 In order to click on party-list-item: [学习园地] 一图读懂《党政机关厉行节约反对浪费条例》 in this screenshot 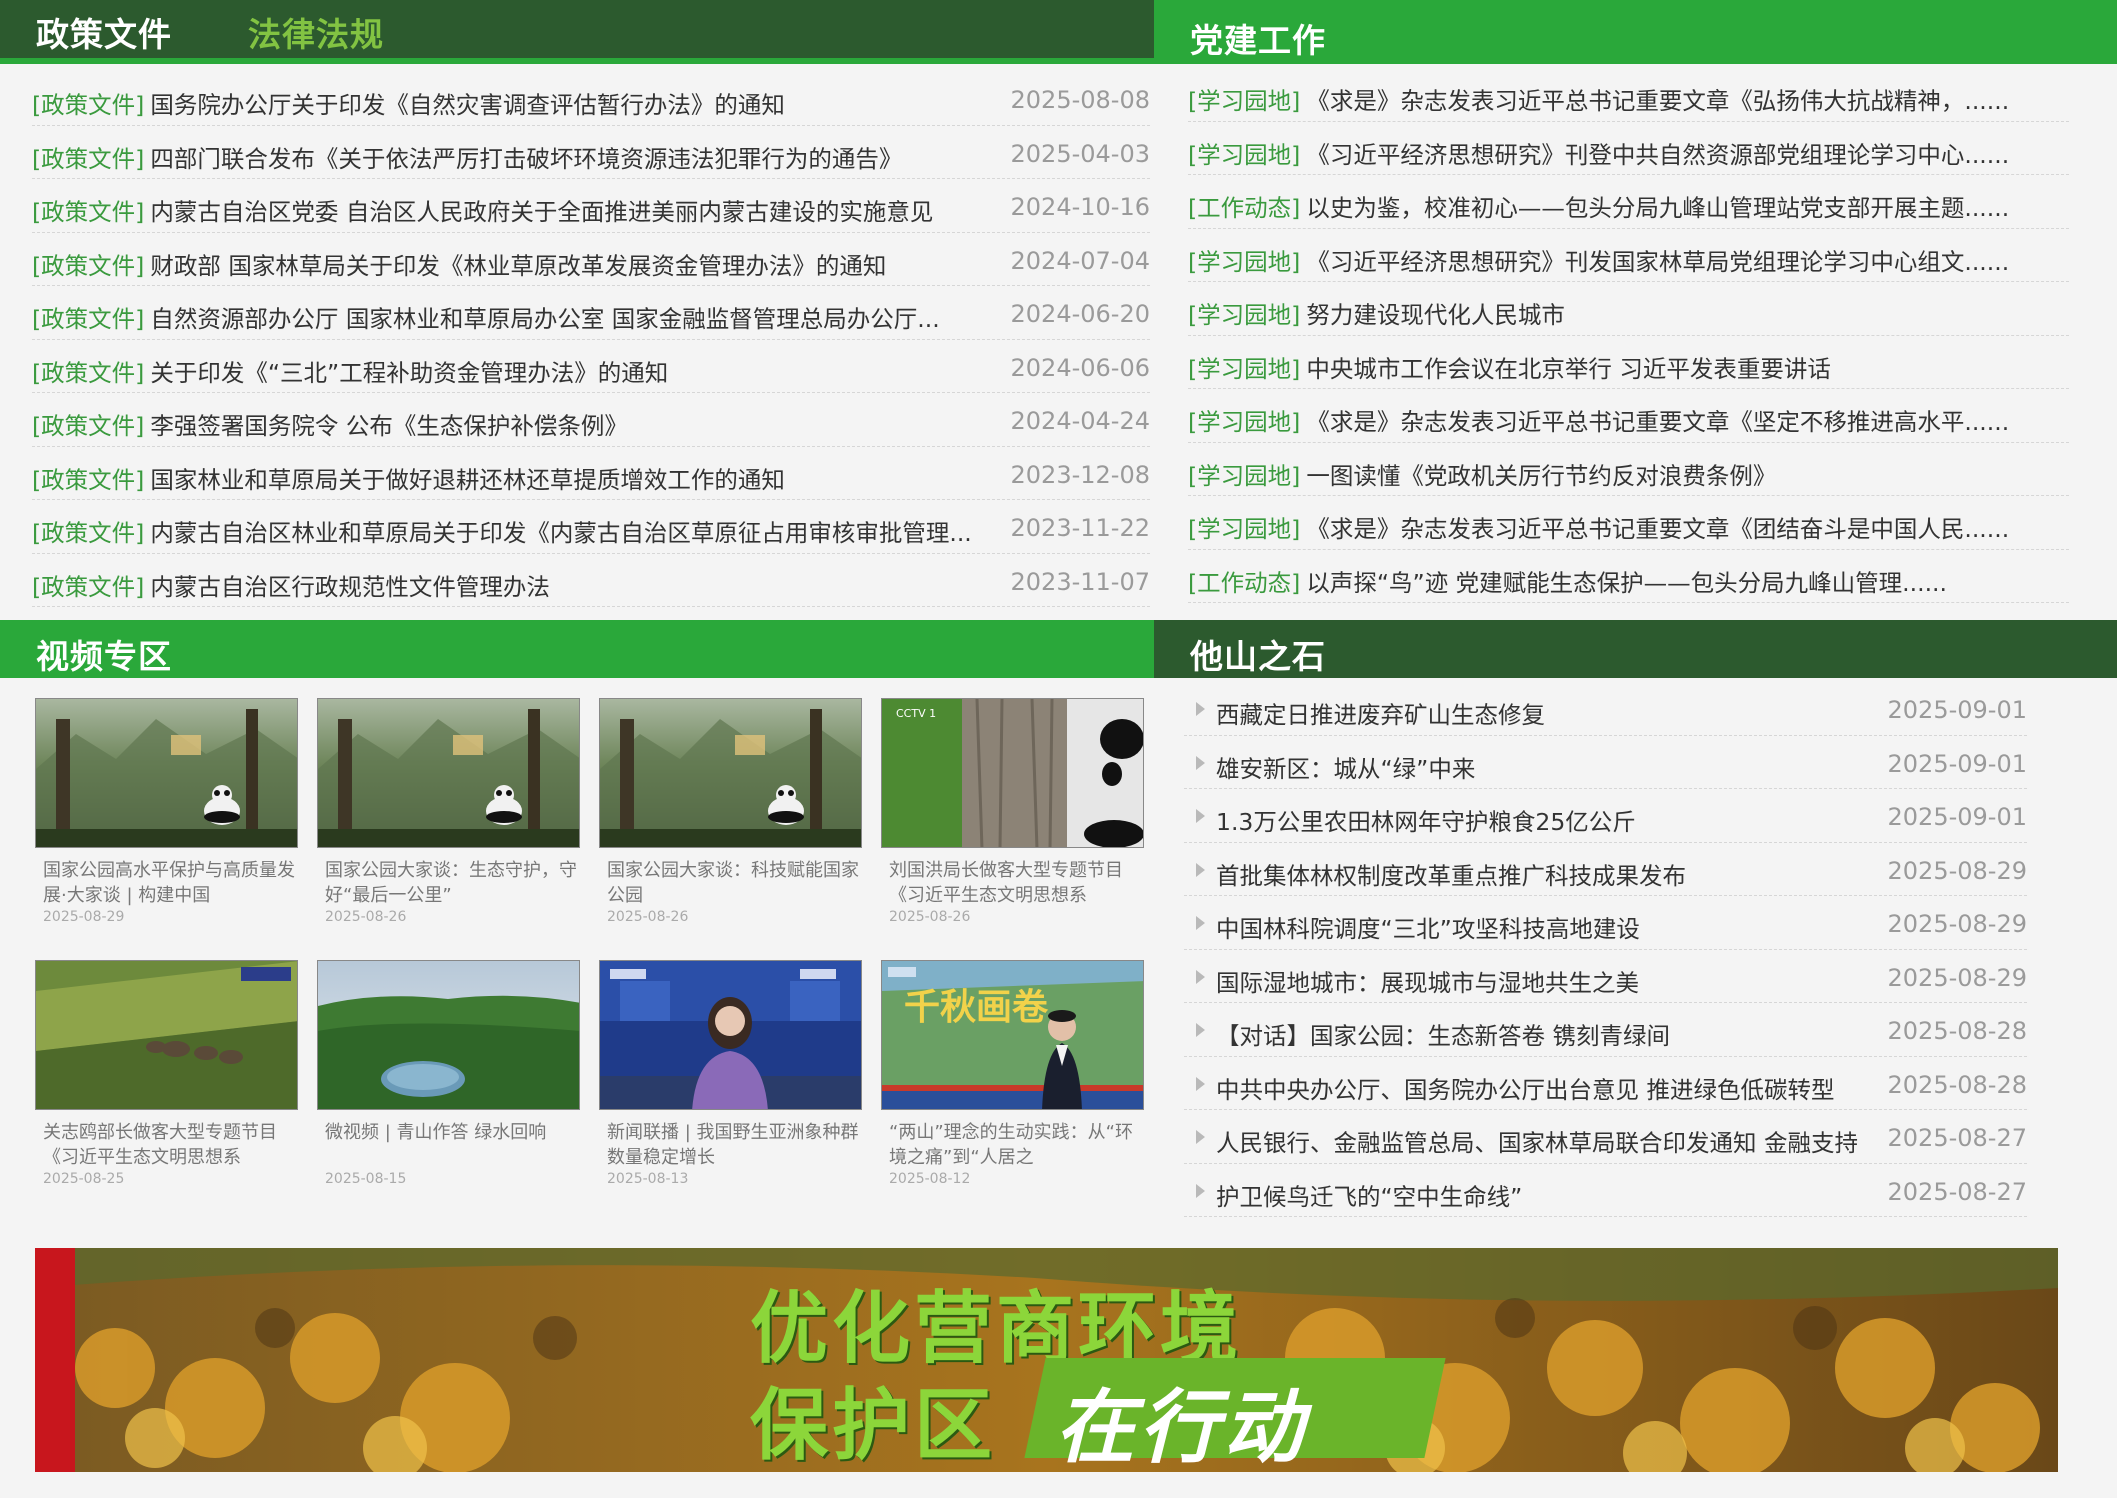, I will do `click(1628, 469)`.